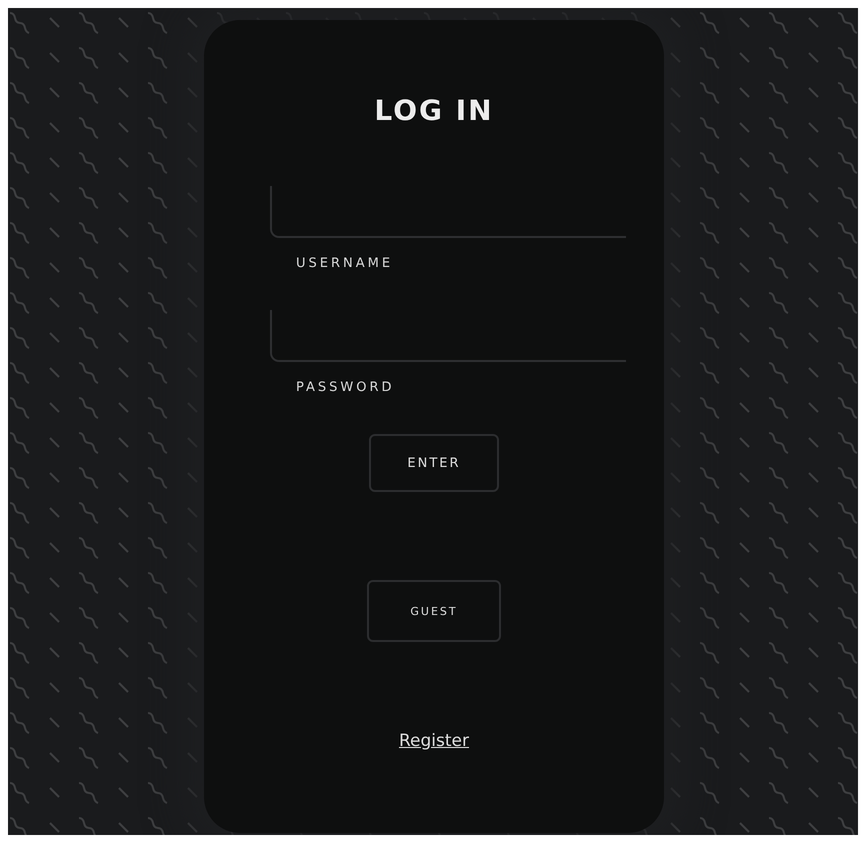 This screenshot has height=850, width=866. I want to click on field-label: PASSWORD, so click(346, 388).